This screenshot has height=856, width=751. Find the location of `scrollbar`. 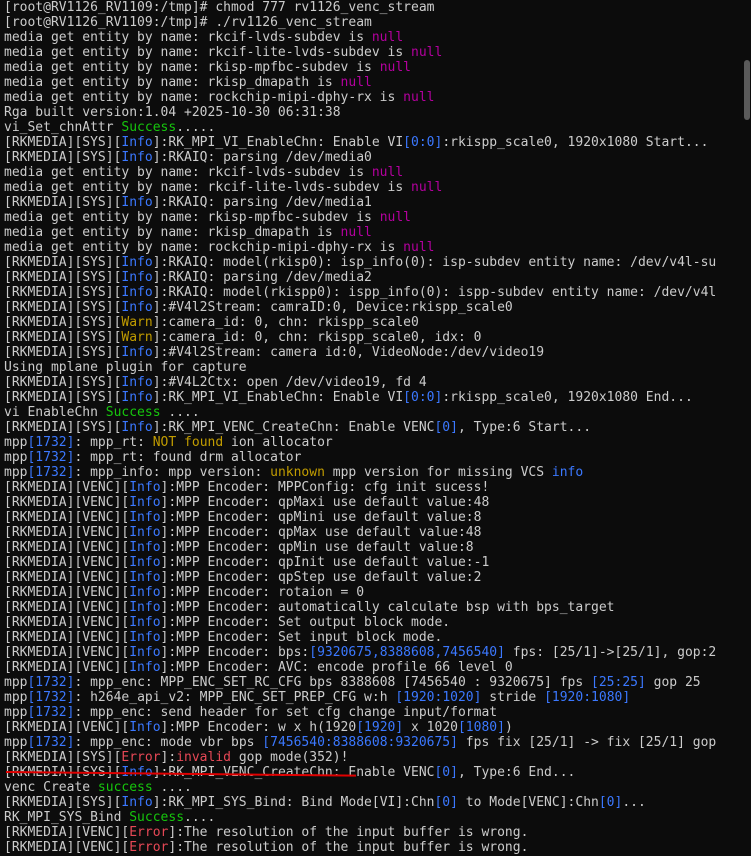

scrollbar is located at coordinates (747, 428).